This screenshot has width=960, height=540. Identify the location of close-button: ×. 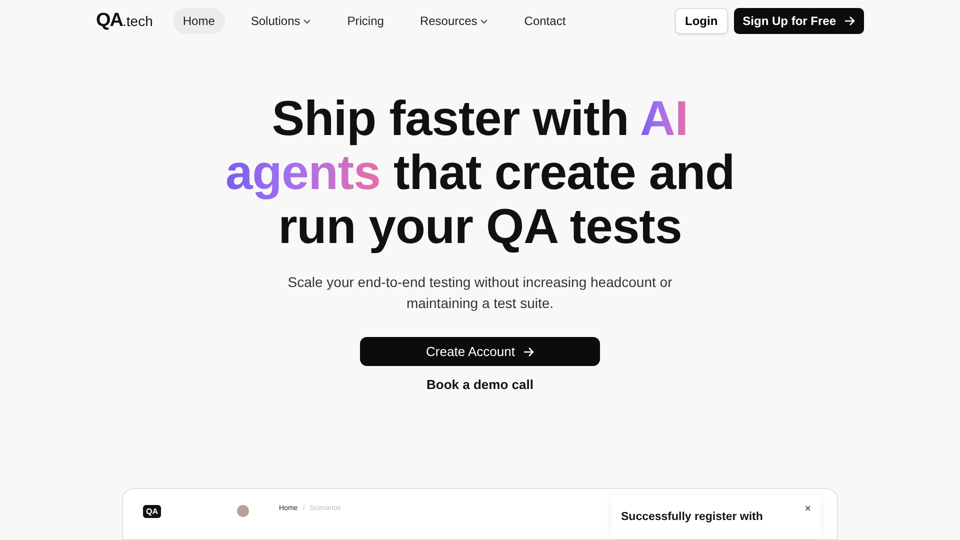
(807, 509).